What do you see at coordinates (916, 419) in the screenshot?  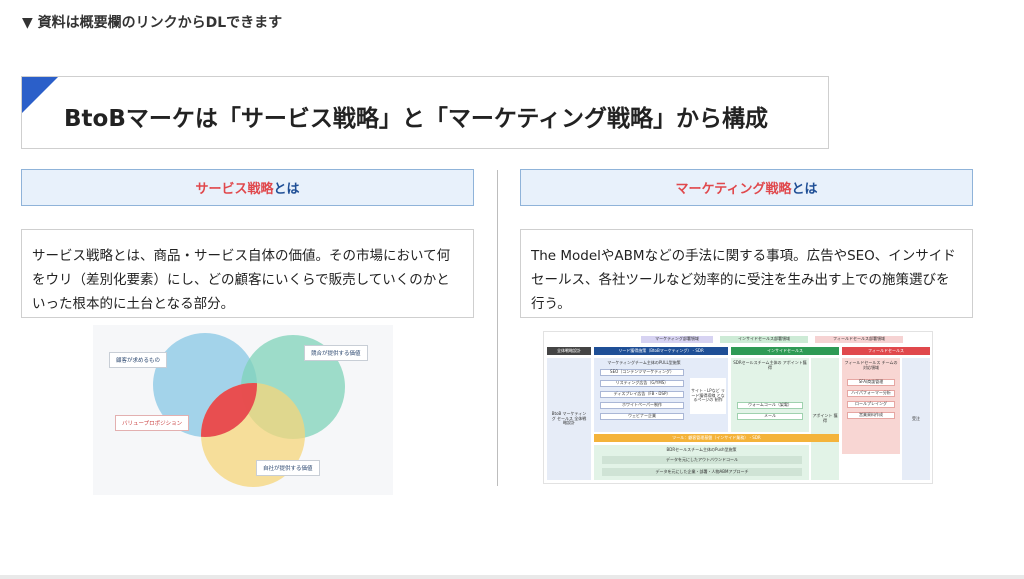 I see `order-cell: 受注` at bounding box center [916, 419].